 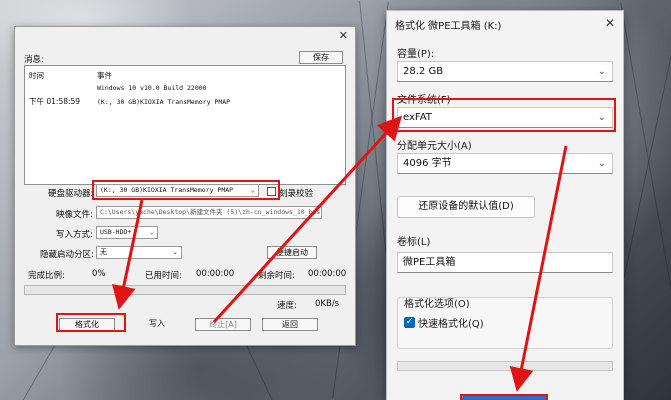 What do you see at coordinates (307, 219) in the screenshot?
I see `arrow-to-filesystem` at bounding box center [307, 219].